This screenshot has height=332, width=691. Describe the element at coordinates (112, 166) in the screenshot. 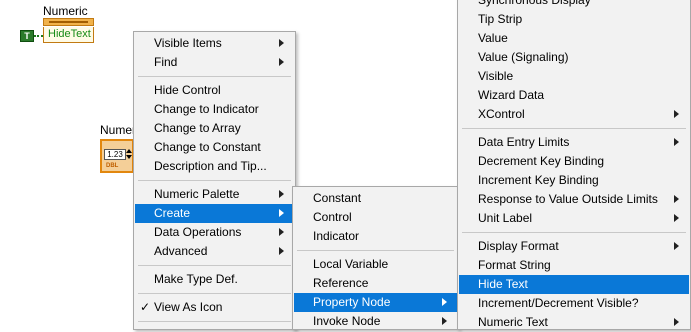

I see `dbl-type-badge: DBL` at that location.